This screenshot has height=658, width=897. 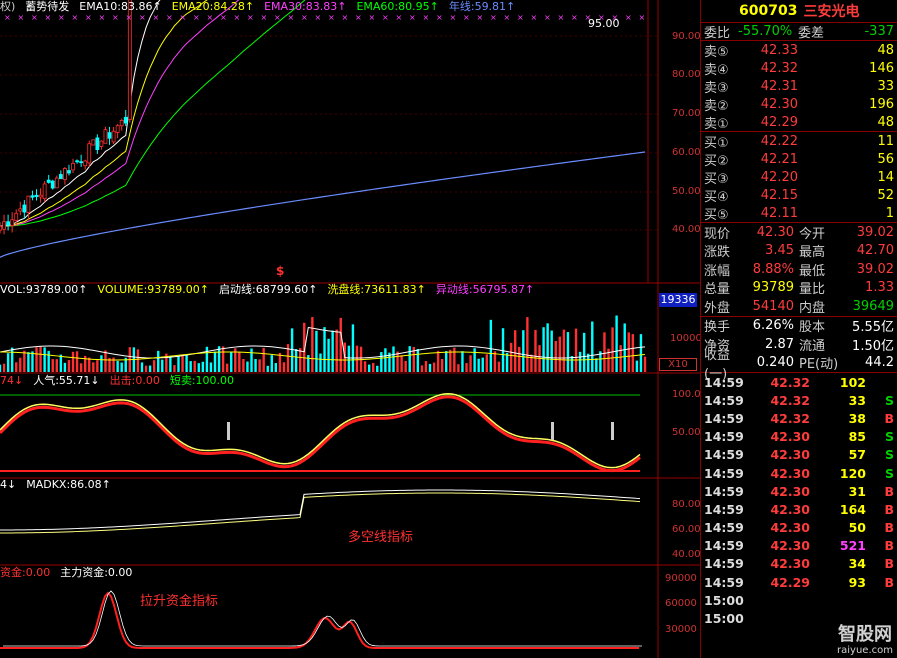 I want to click on sell-row: 卖⑤ 42.33 48, so click(x=799, y=50).